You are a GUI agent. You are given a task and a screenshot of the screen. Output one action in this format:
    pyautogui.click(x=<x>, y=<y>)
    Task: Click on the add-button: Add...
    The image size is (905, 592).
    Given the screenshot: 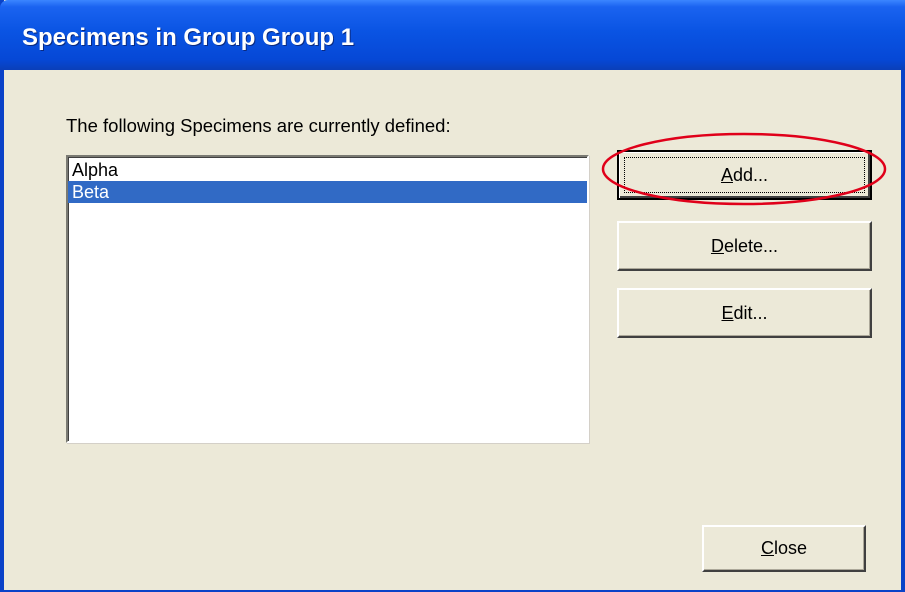 What is the action you would take?
    pyautogui.click(x=744, y=175)
    